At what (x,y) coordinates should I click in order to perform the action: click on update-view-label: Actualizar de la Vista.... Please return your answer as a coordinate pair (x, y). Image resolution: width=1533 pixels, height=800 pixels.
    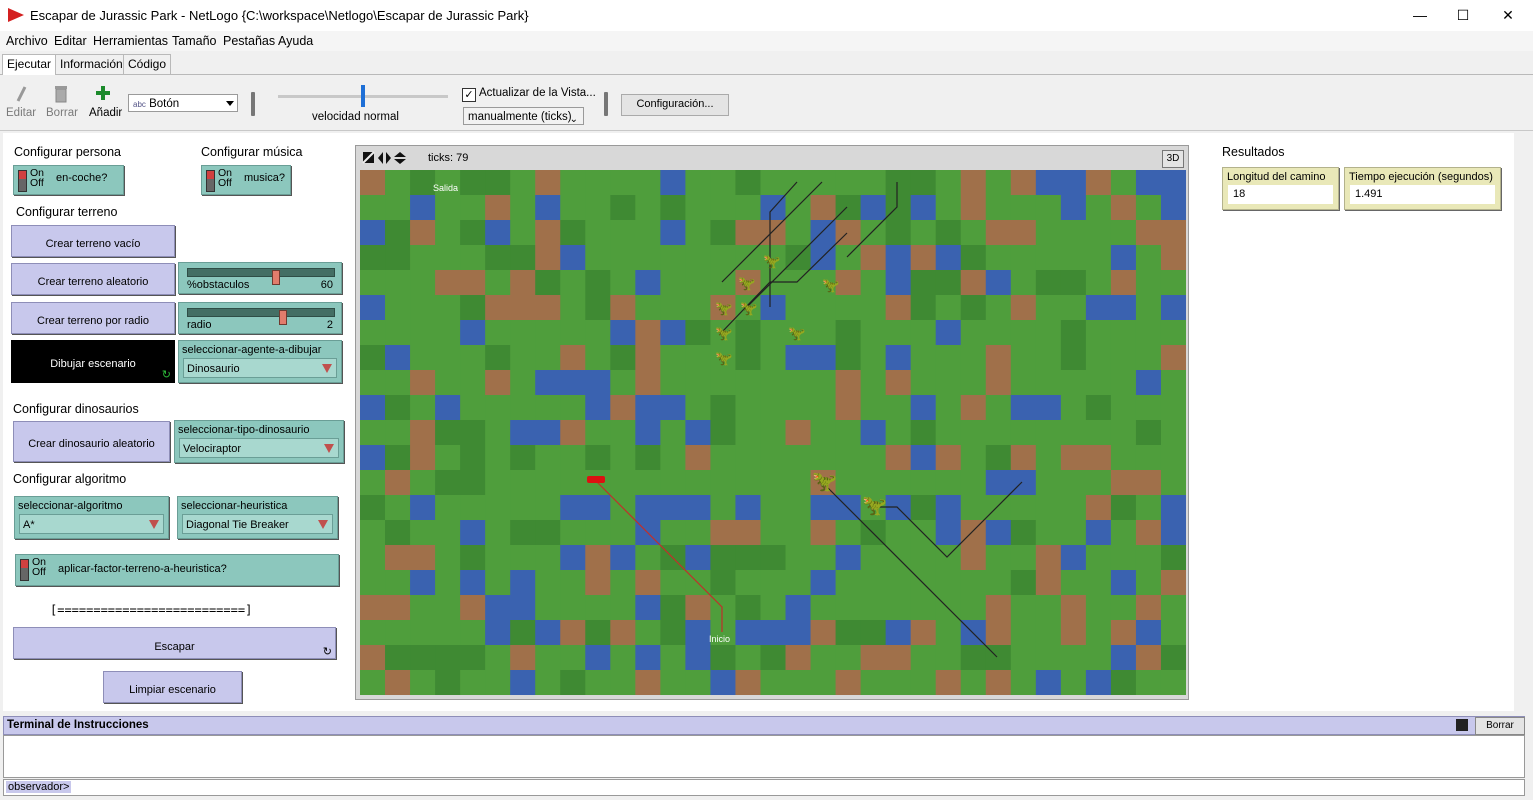
    Looking at the image, I should click on (537, 93).